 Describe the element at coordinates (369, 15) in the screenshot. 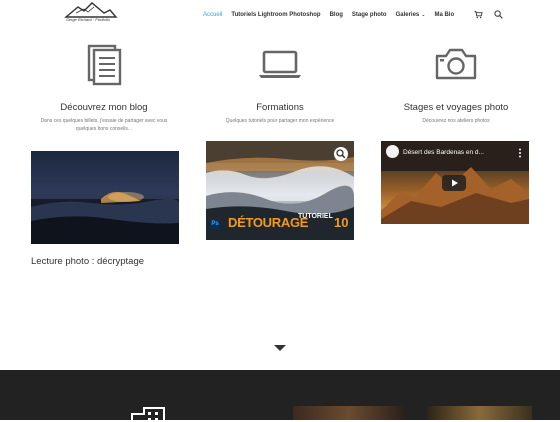

I see `nav-item-stage-photo: Stage photo` at that location.